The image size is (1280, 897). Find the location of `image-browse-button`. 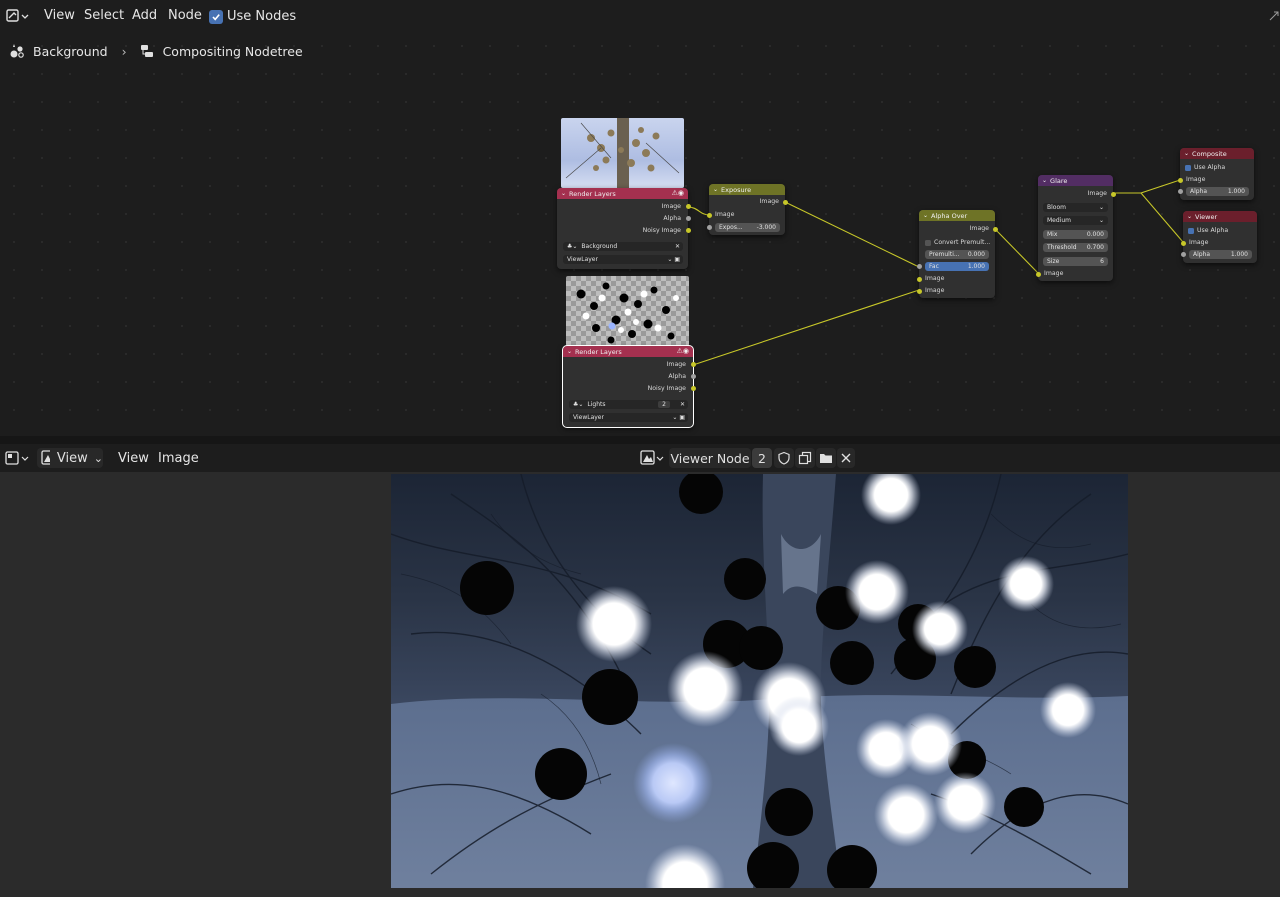

image-browse-button is located at coordinates (652, 458).